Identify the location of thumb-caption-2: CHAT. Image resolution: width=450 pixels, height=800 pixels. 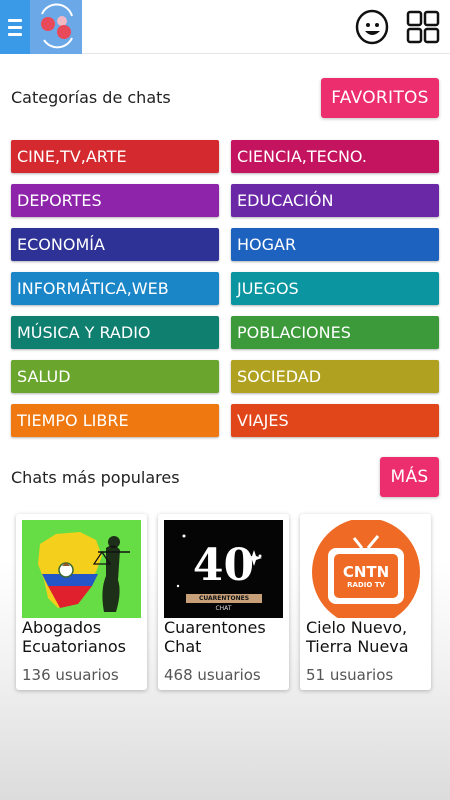
(223, 608).